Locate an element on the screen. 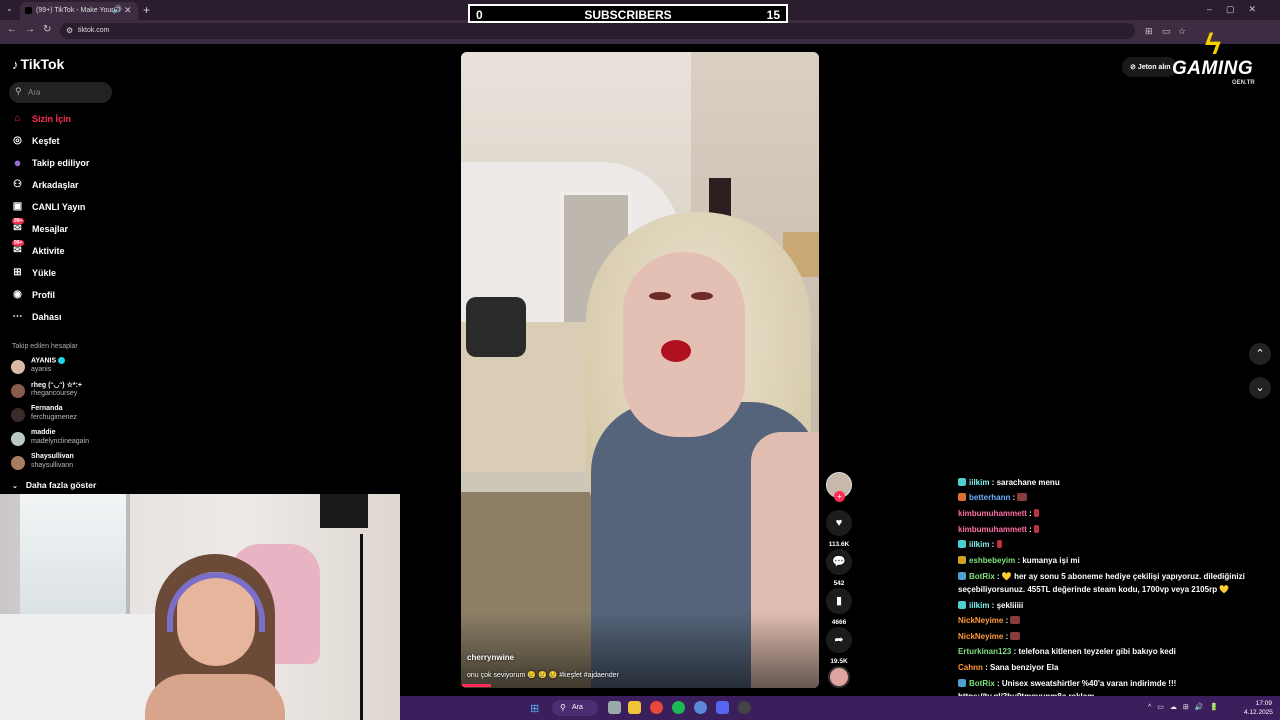  logo-text: TikTok is located at coordinates (42, 64).